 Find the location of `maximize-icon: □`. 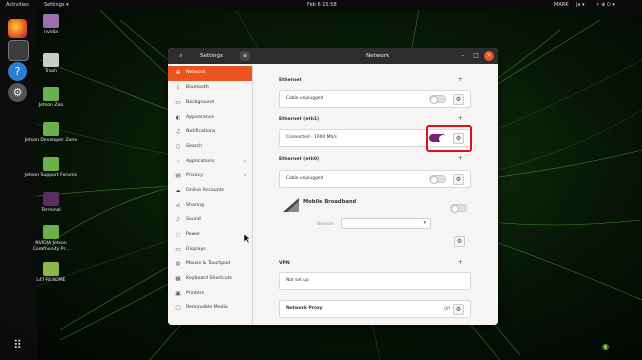

maximize-icon: □ is located at coordinates (476, 56).